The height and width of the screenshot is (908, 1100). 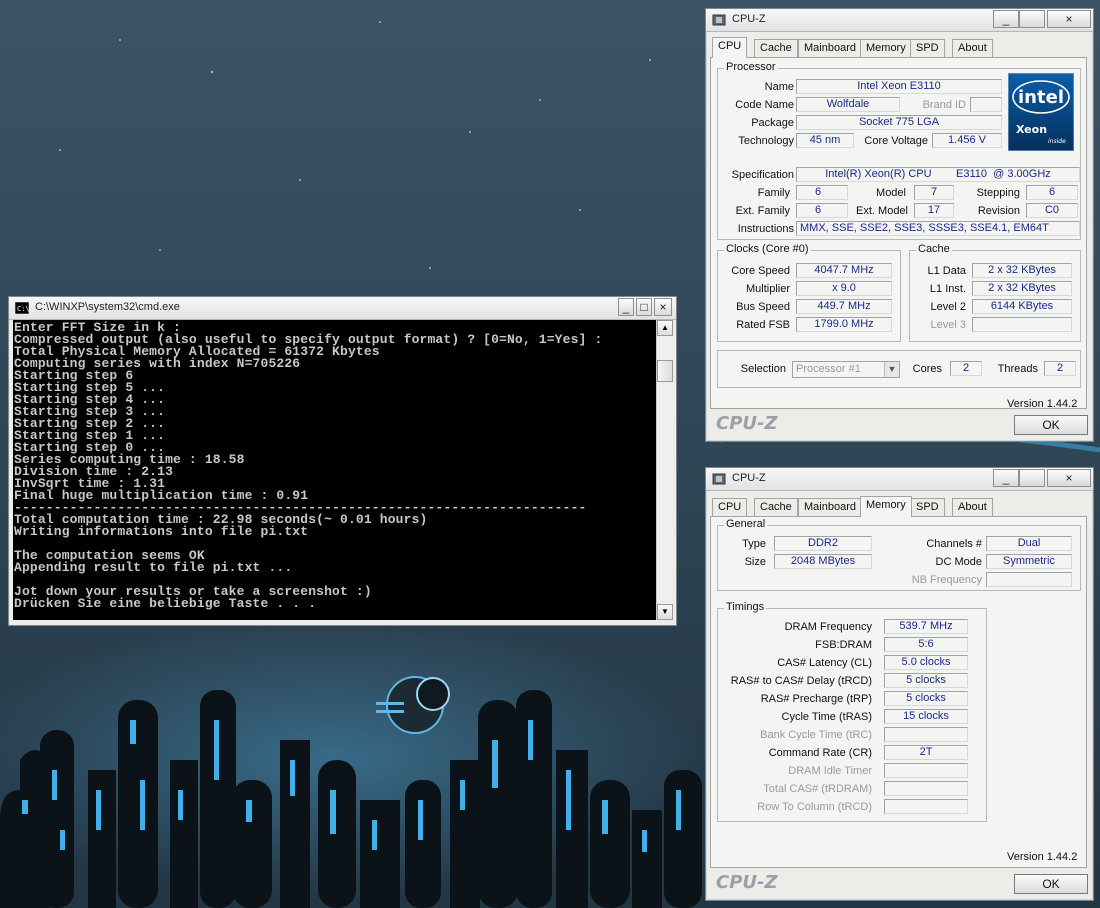 I want to click on intel-logo-icon: intel Xeon inside, so click(x=1041, y=112).